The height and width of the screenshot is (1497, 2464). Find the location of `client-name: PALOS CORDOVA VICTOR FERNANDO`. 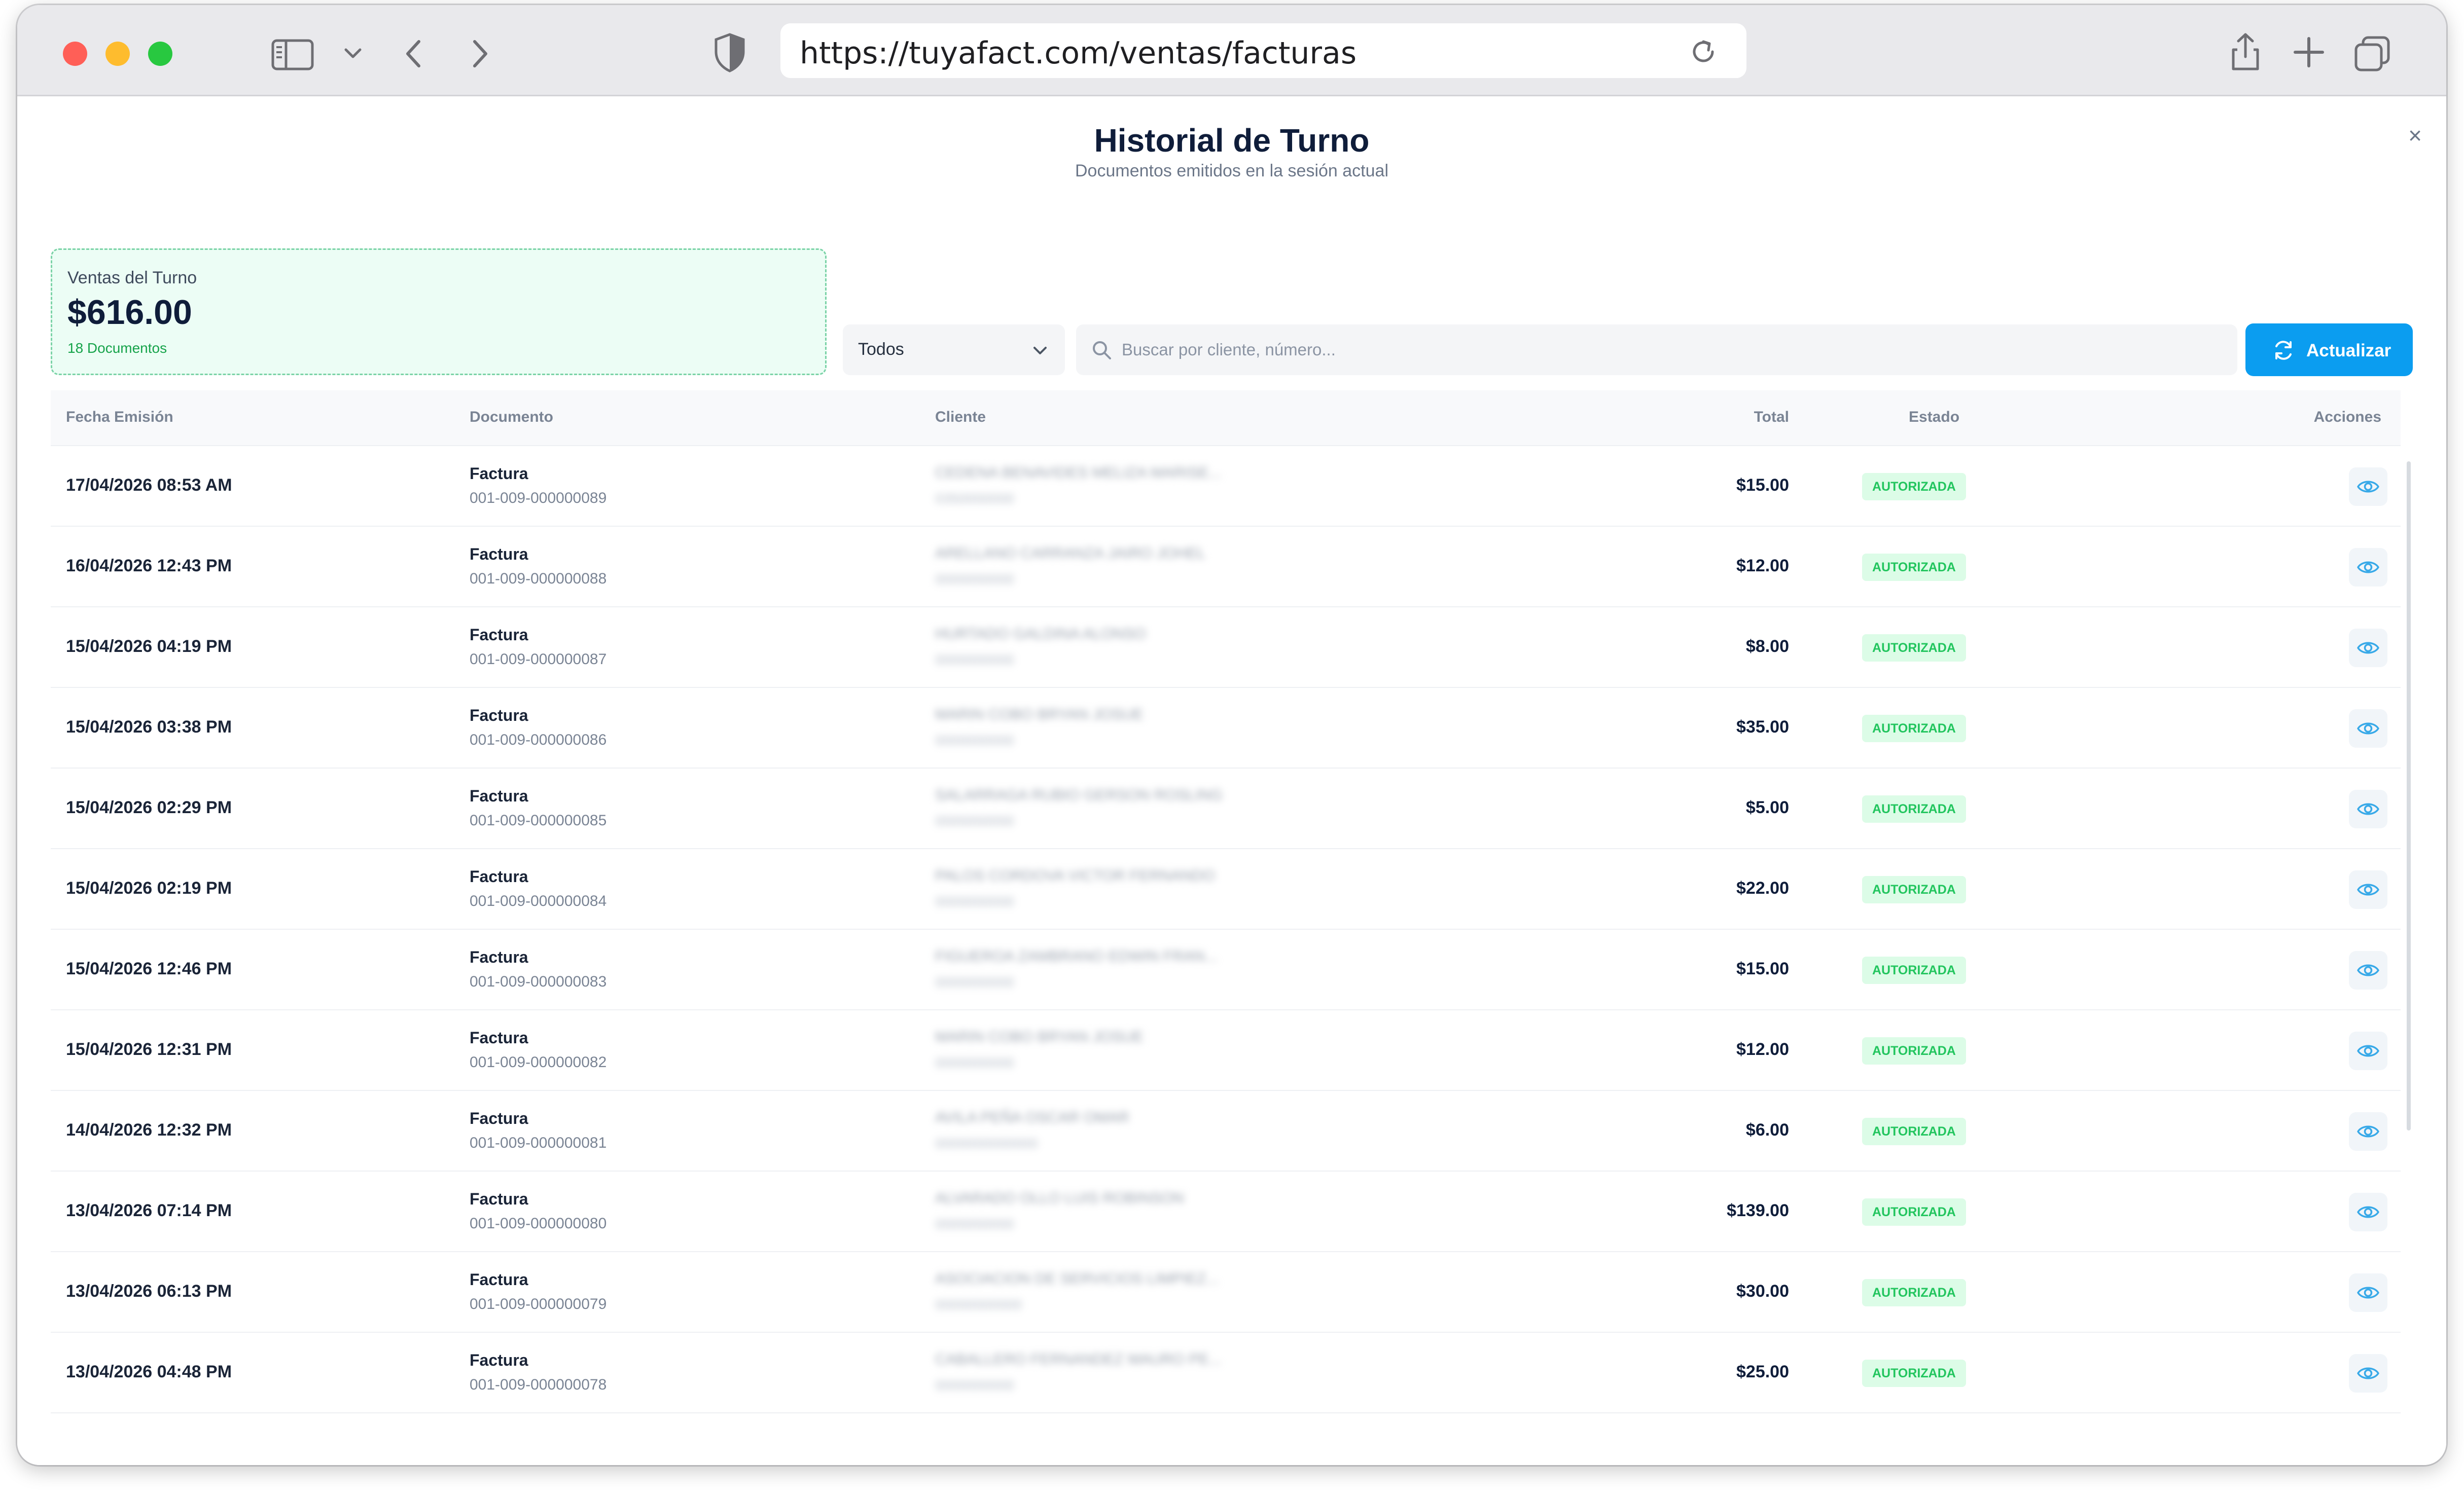

client-name: PALOS CORDOVA VICTOR FERNANDO is located at coordinates (1075, 876).